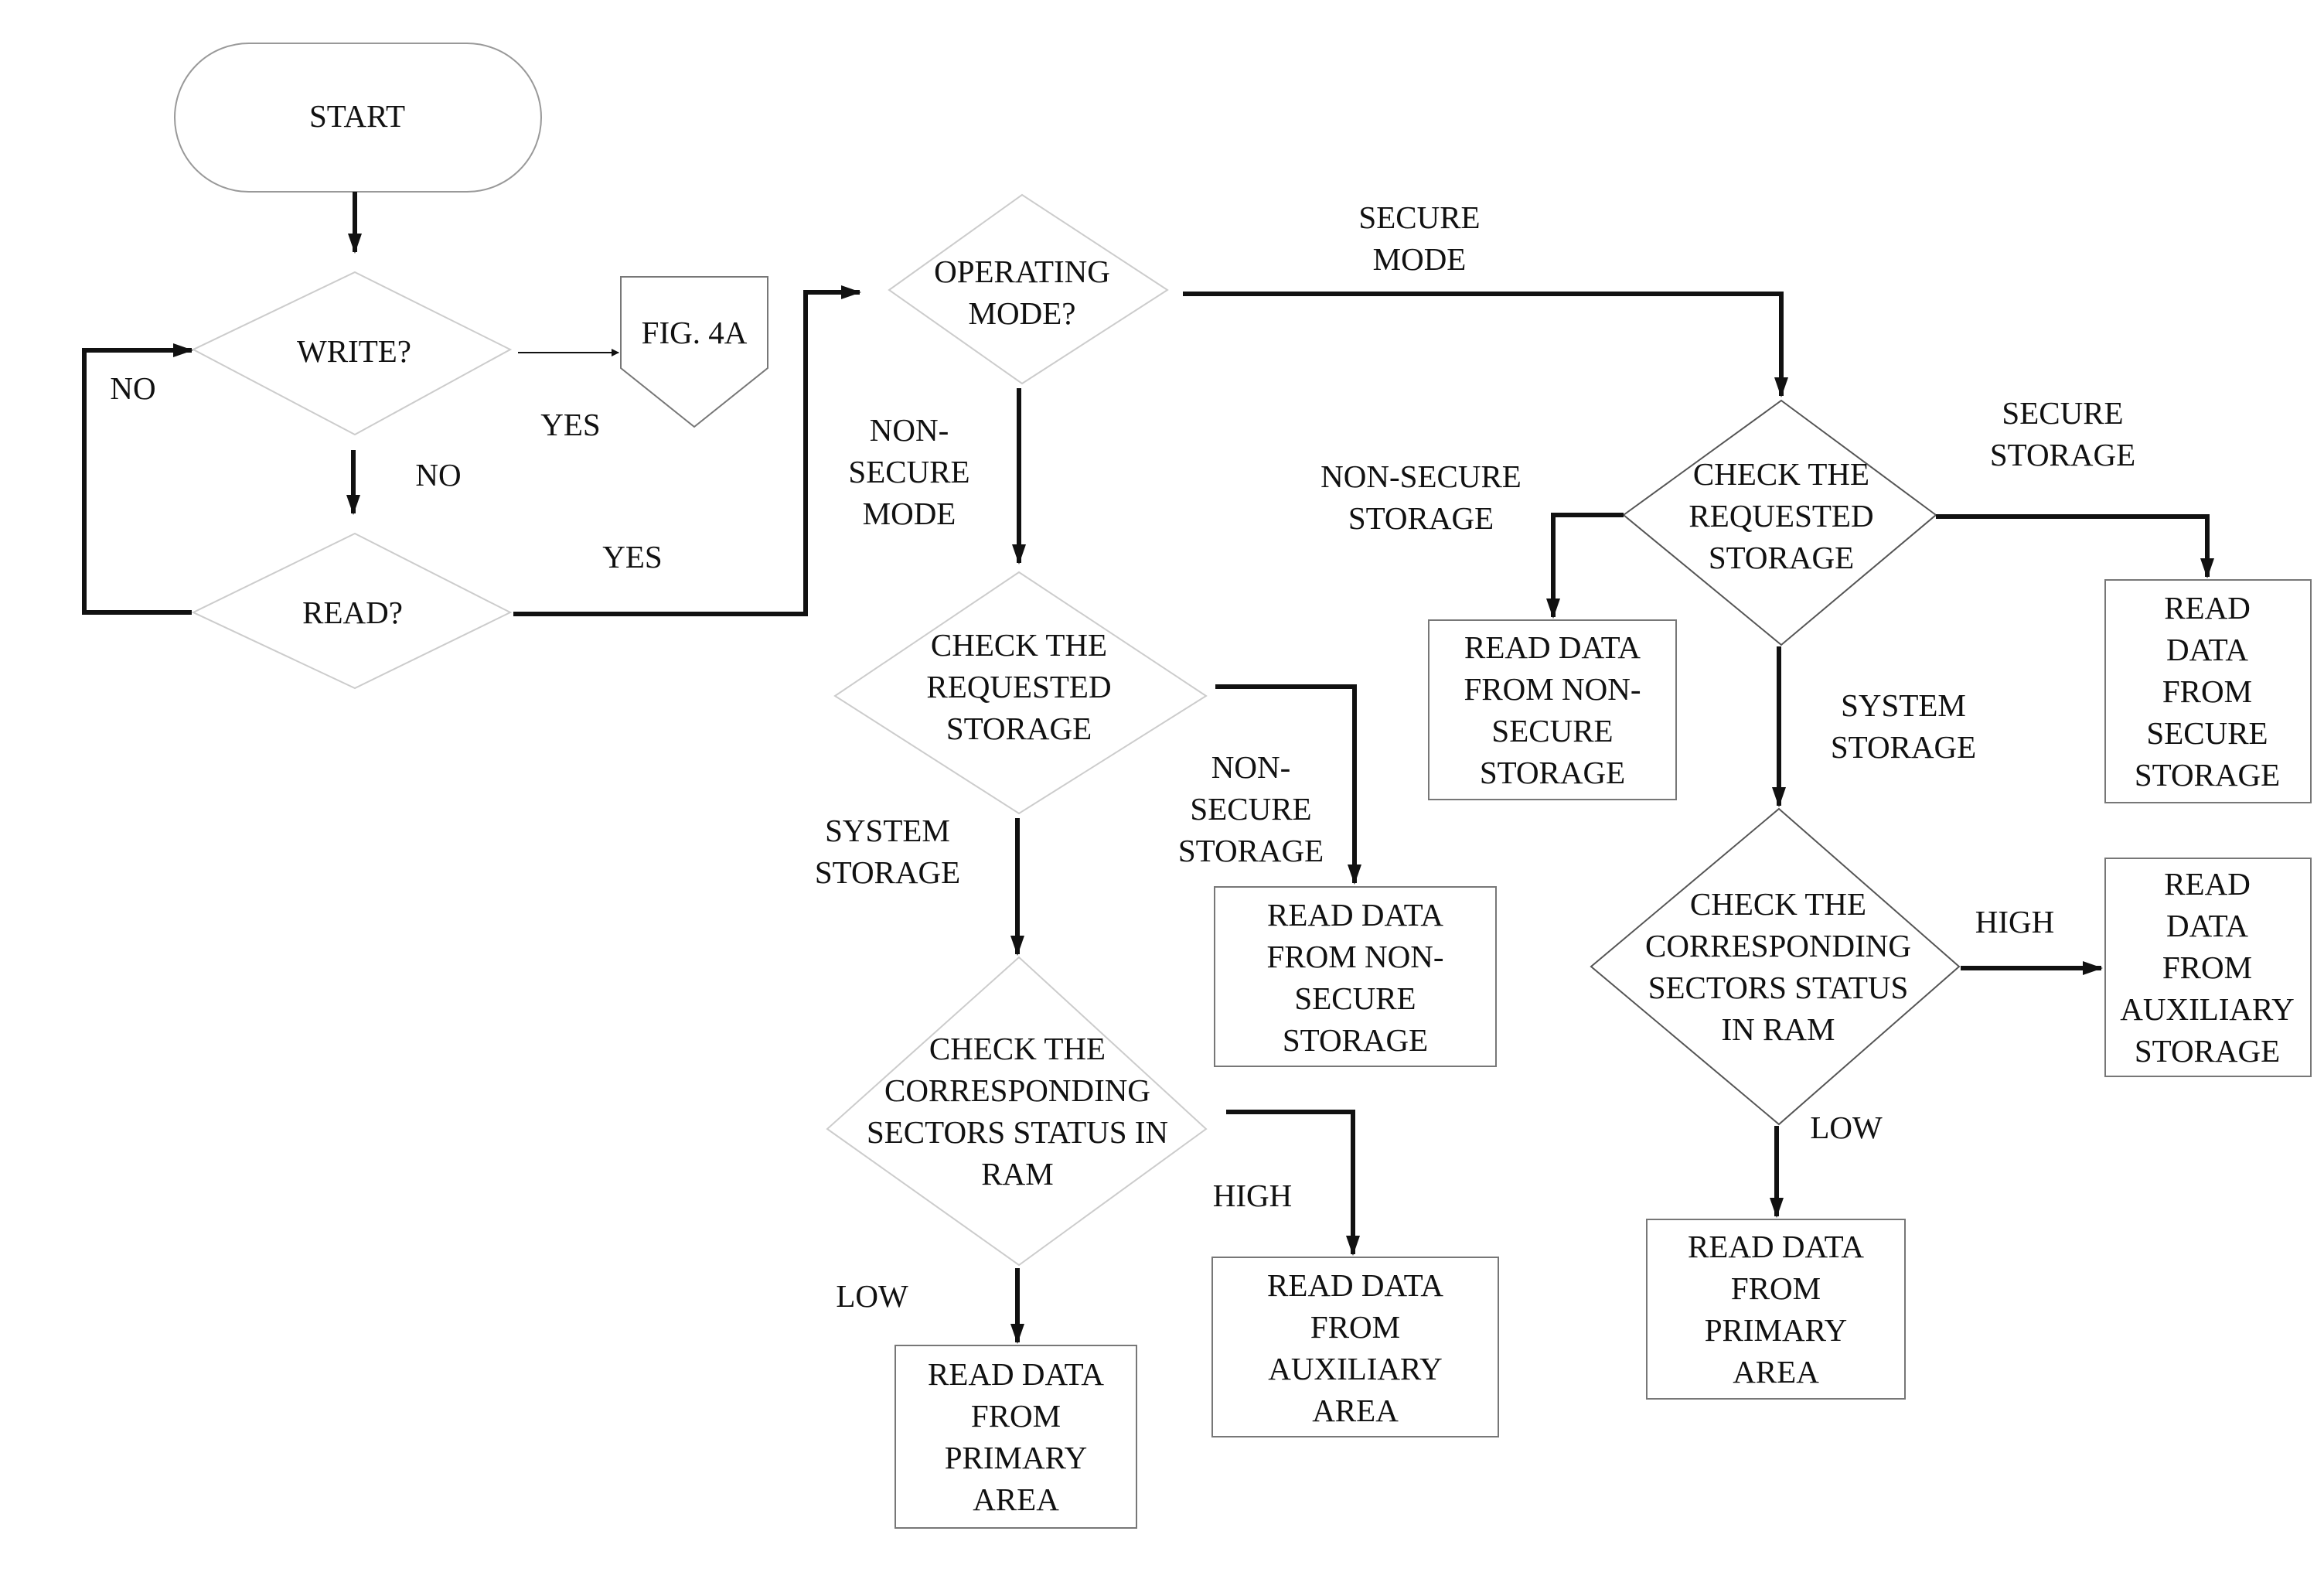  What do you see at coordinates (1355, 1347) in the screenshot?
I see `ns-read-aux-label: READ DATA FROM AUXILIARY AREA` at bounding box center [1355, 1347].